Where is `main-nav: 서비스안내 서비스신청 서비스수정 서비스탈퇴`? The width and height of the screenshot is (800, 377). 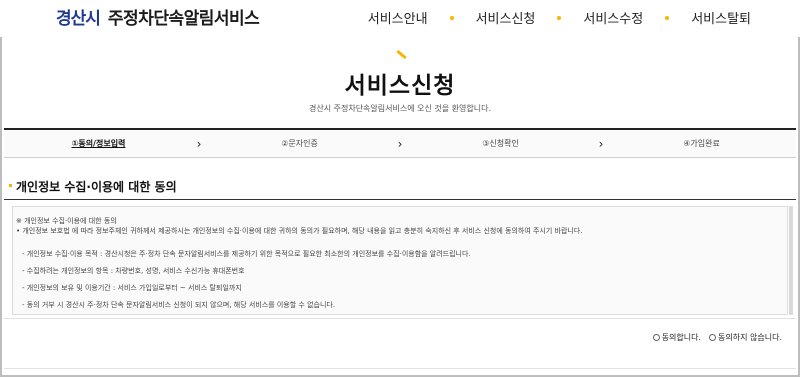 main-nav: 서비스안내 서비스신청 서비스수정 서비스탈퇴 is located at coordinates (559, 17).